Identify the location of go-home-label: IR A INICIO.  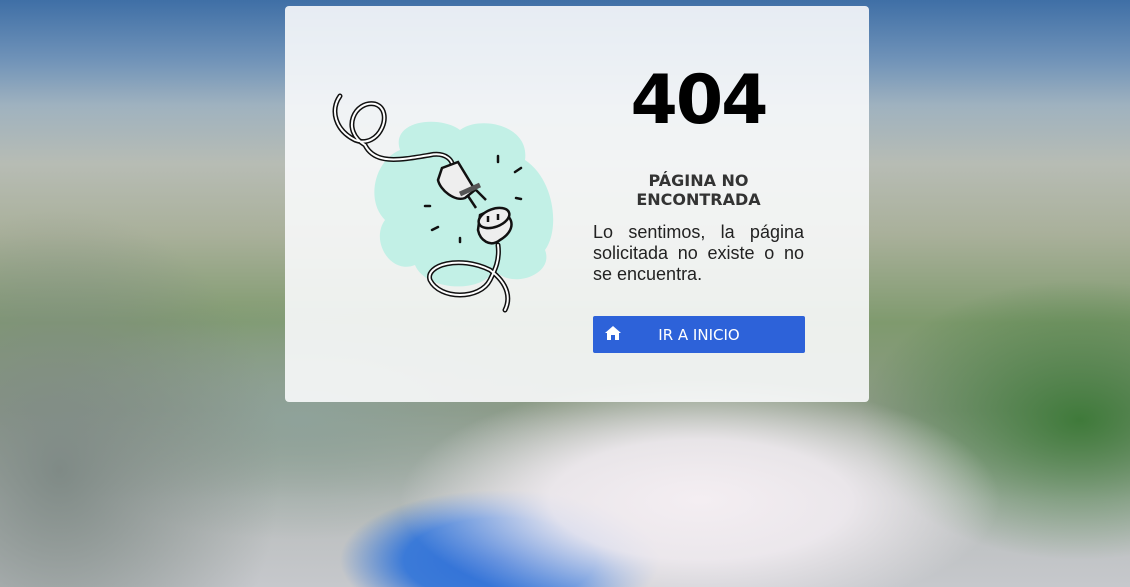
(699, 334).